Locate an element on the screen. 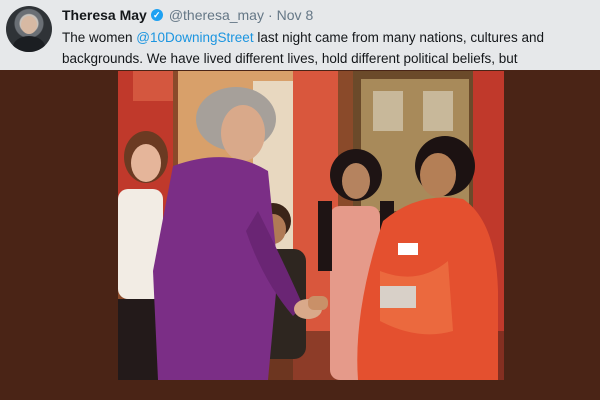 This screenshot has height=400, width=600. tweet-author-row: Theresa May ✓ @theresa_may · Nov 8 is located at coordinates (187, 15).